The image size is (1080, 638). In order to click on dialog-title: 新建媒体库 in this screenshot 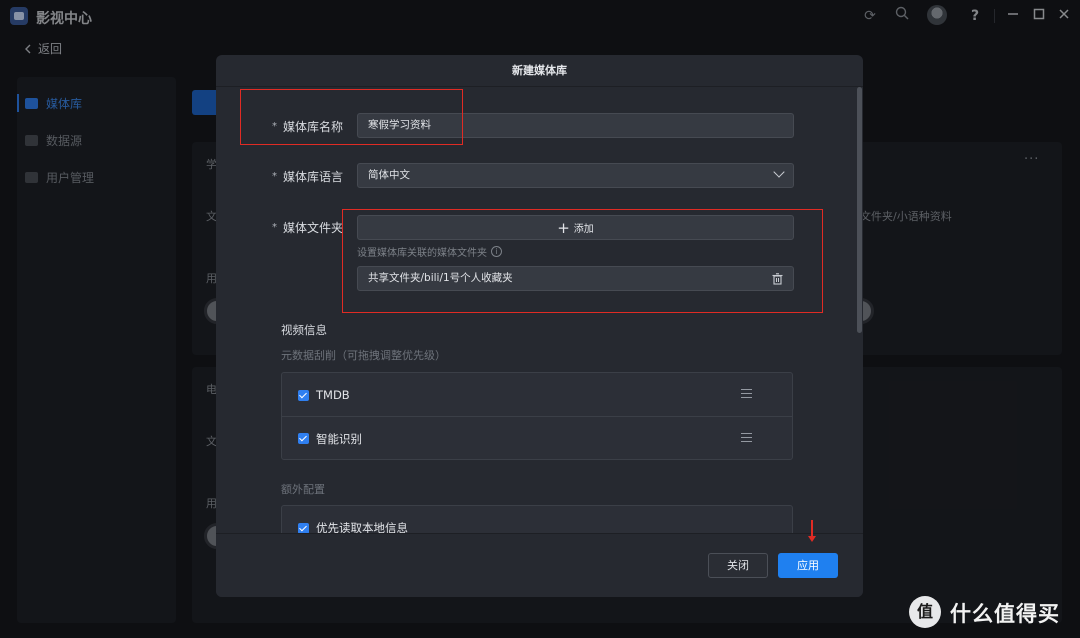, I will do `click(539, 71)`.